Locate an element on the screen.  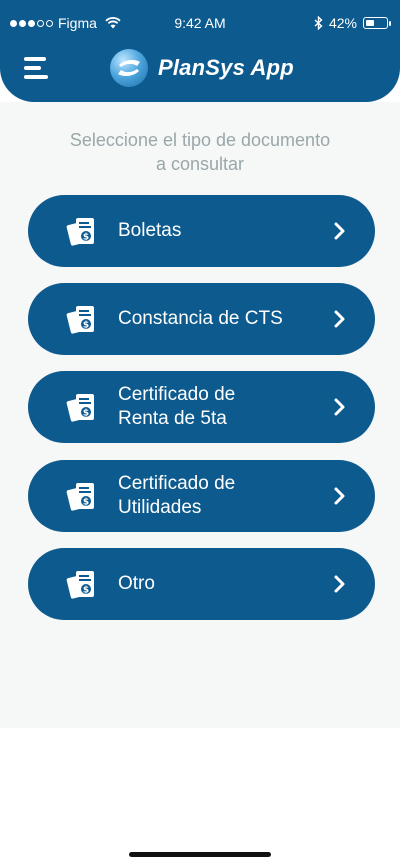
document-option-label-line-1: Otro is located at coordinates (136, 583).